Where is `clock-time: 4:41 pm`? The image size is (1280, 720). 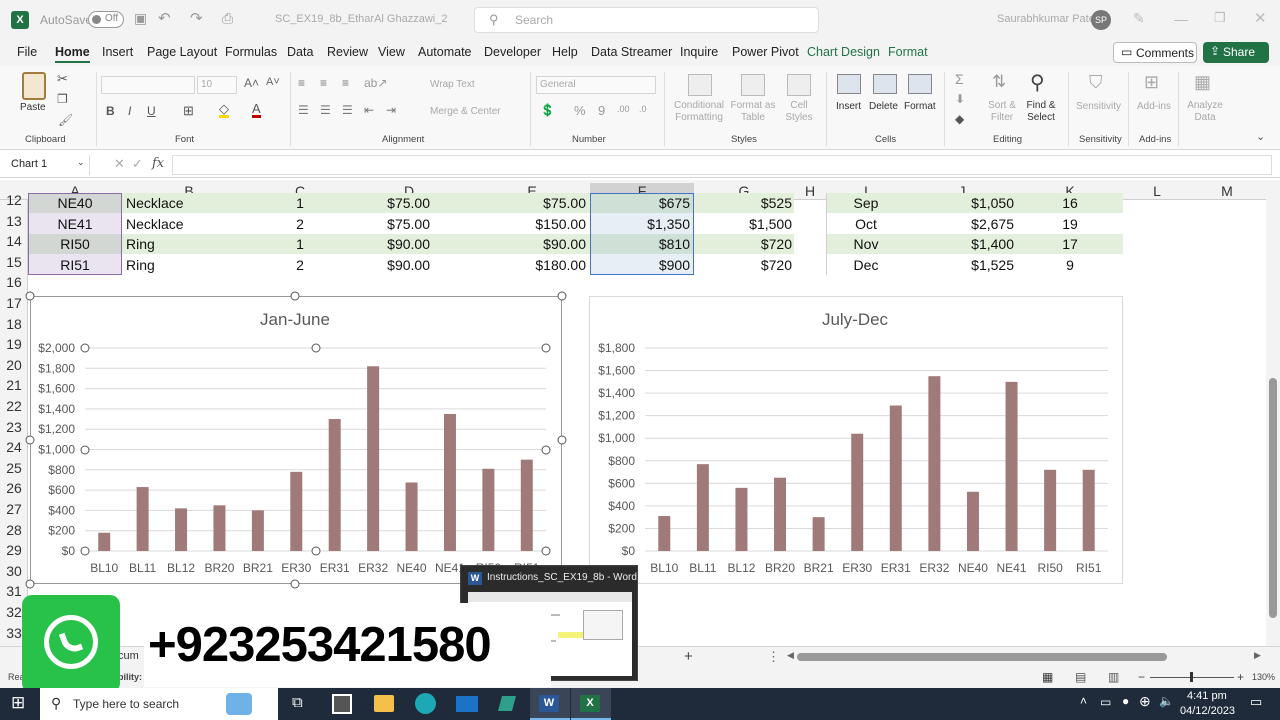
clock-time: 4:41 pm is located at coordinates (1207, 696).